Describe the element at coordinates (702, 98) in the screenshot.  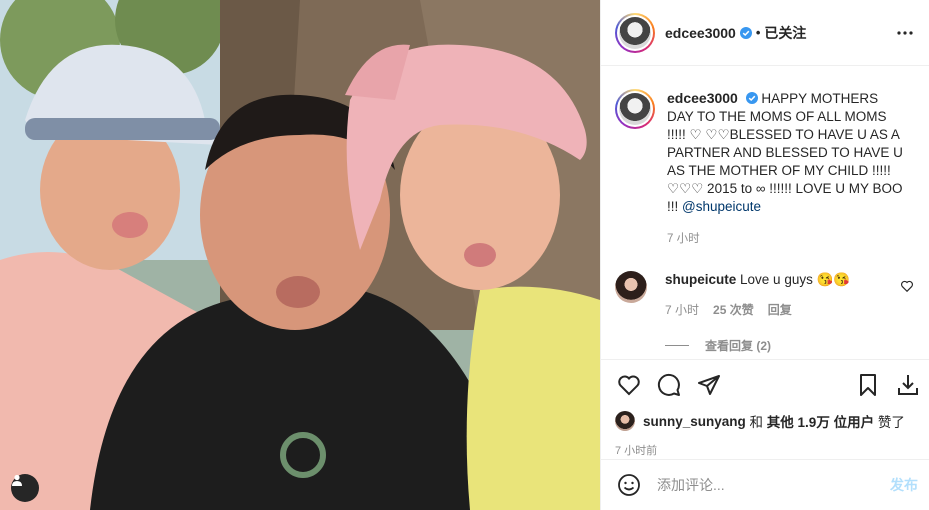
I see `caption-username: edcee3000` at that location.